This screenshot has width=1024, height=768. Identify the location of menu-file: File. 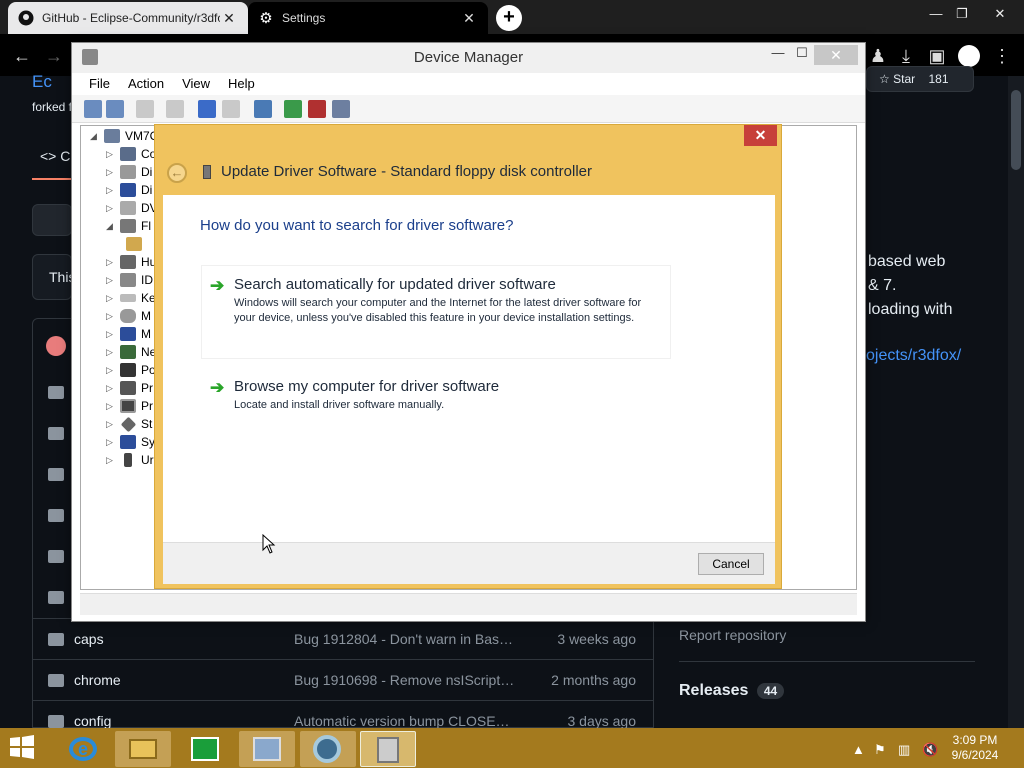
(99, 84).